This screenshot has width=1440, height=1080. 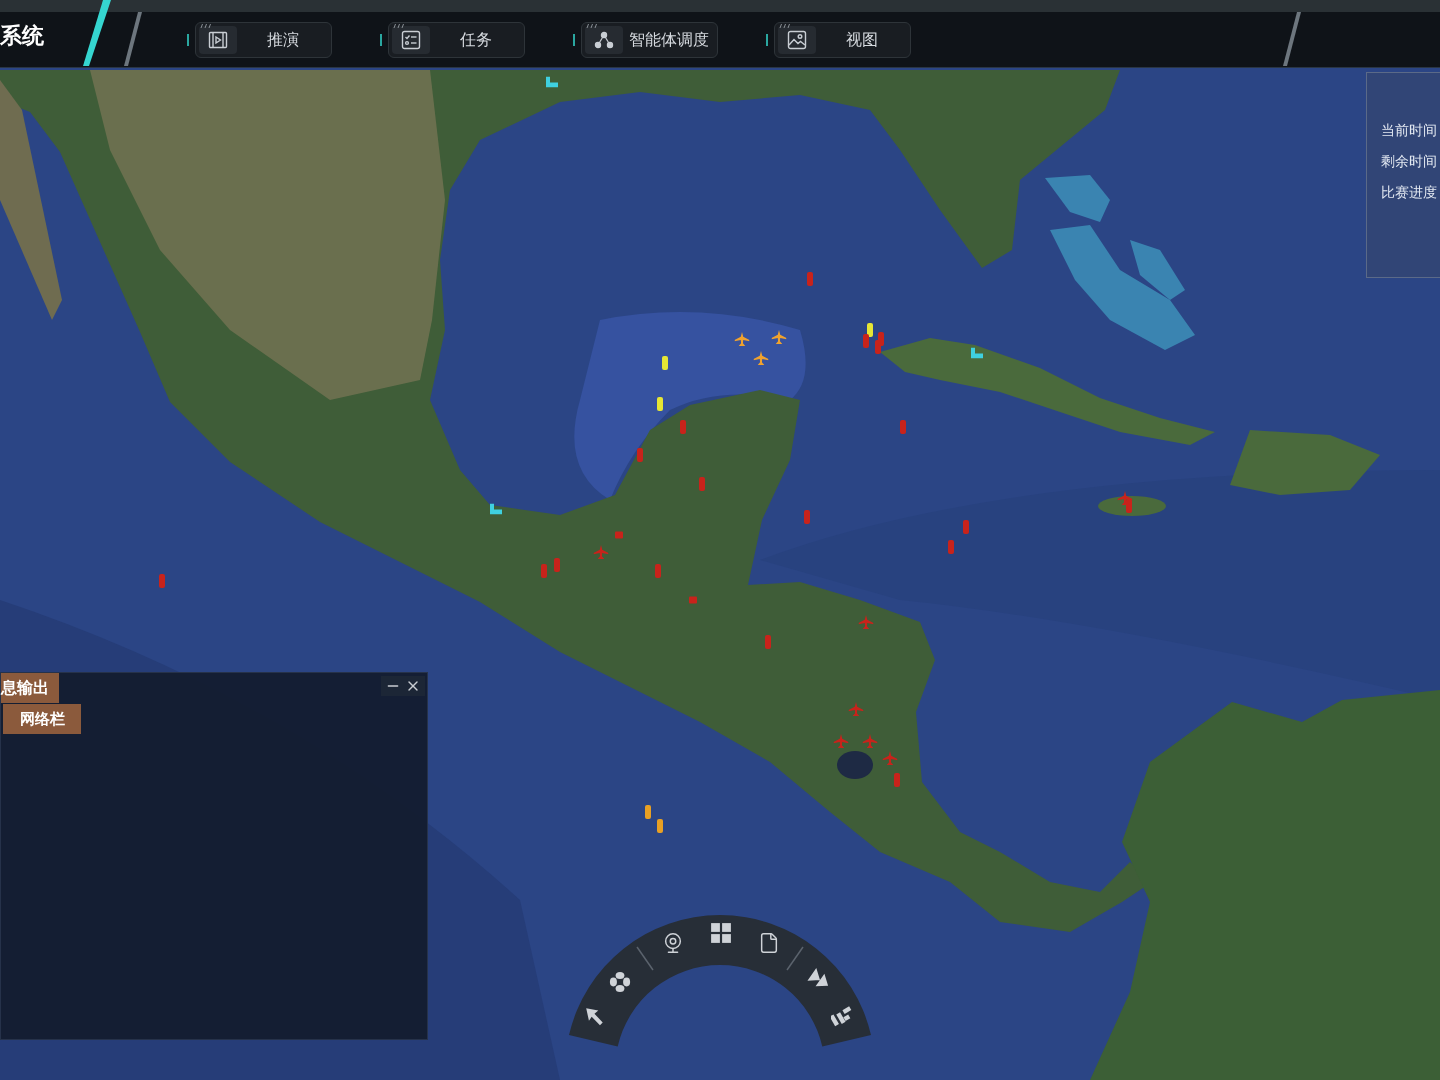 I want to click on panel-tab: 网络栏, so click(x=42, y=719).